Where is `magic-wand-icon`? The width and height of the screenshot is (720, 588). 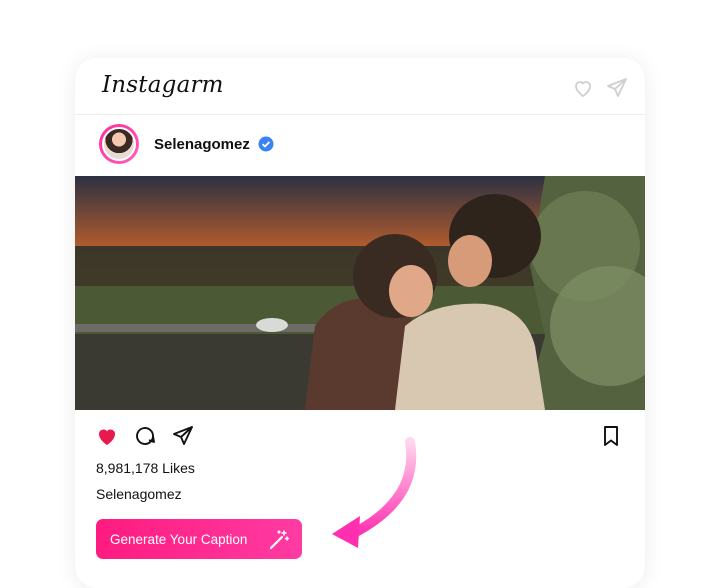 magic-wand-icon is located at coordinates (279, 540).